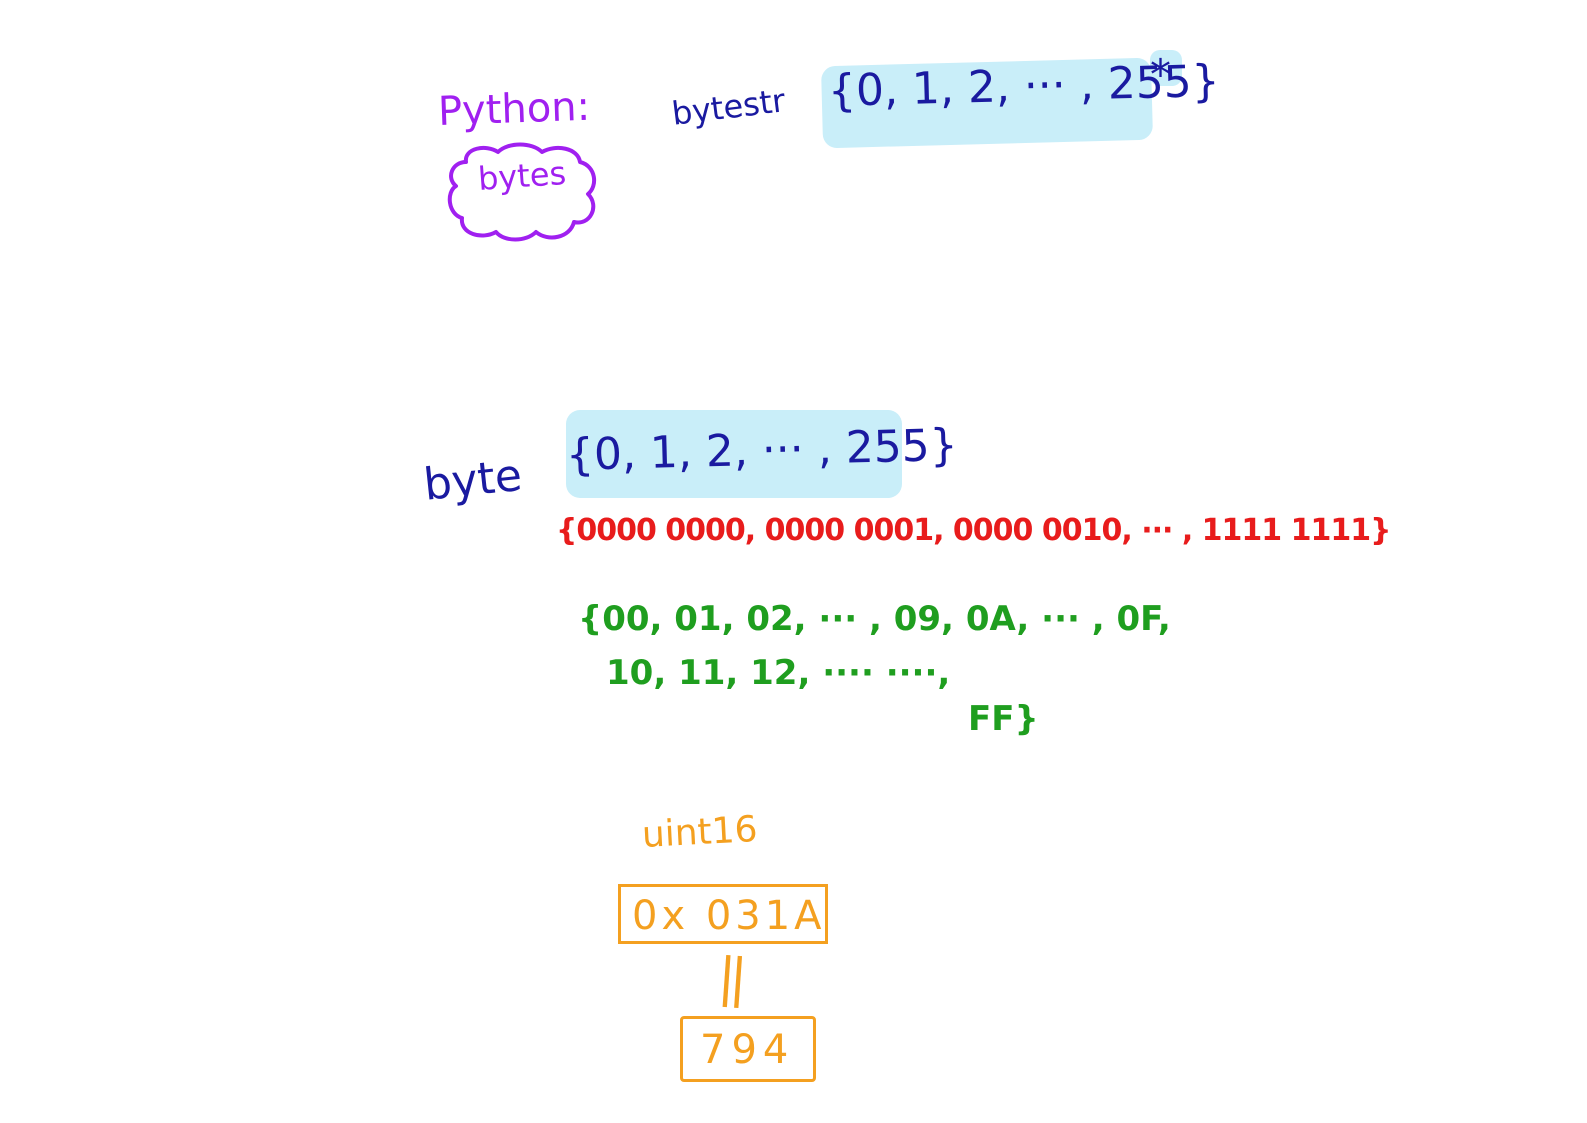 The height and width of the screenshot is (1123, 1587). Describe the element at coordinates (762, 450) in the screenshot. I see `byte-decimal-set: {0, 1, 2, ··· , 255}` at that location.